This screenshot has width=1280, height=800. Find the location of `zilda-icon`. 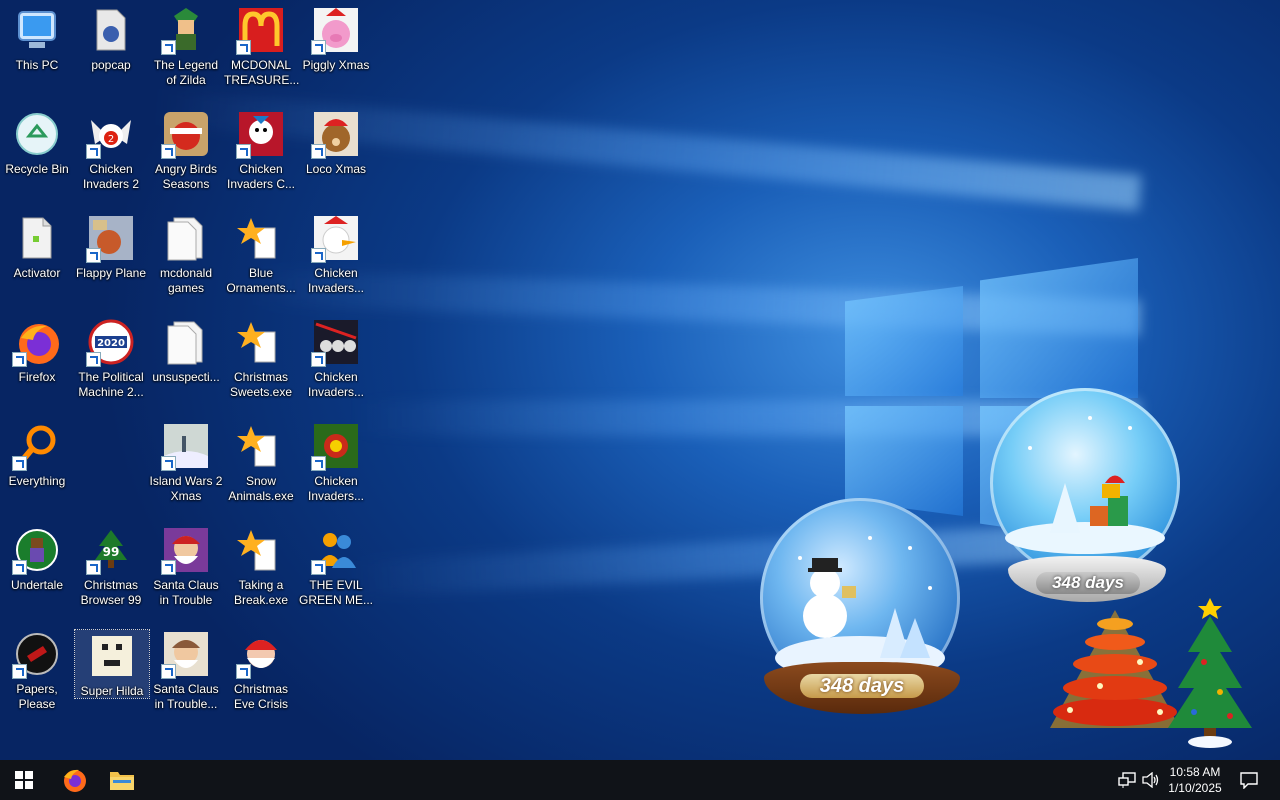

zilda-icon is located at coordinates (185, 30).